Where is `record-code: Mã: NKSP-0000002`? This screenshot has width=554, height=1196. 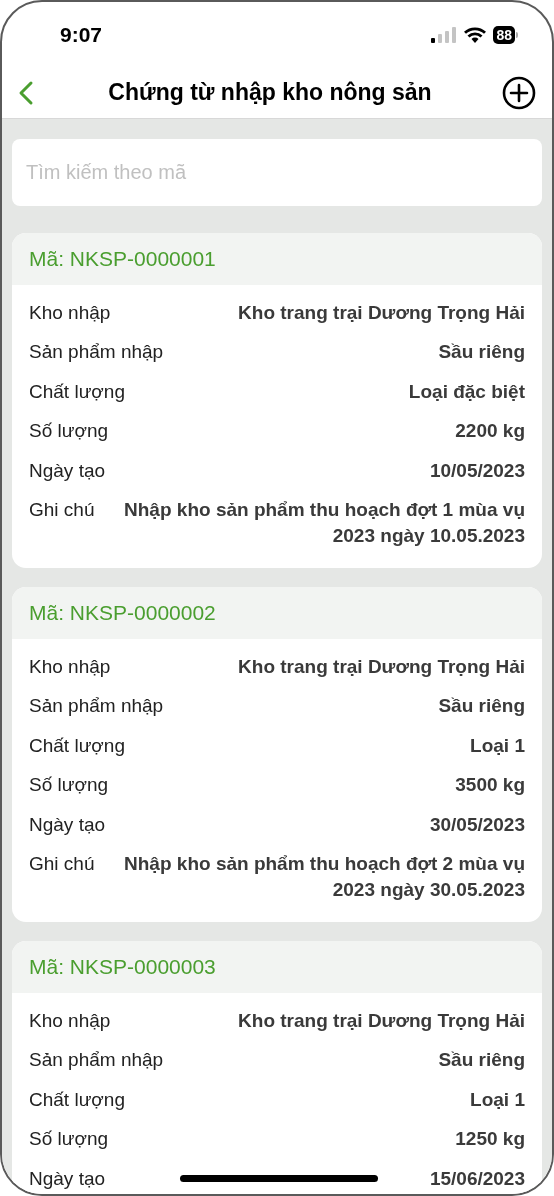
record-code: Mã: NKSP-0000002 is located at coordinates (122, 613).